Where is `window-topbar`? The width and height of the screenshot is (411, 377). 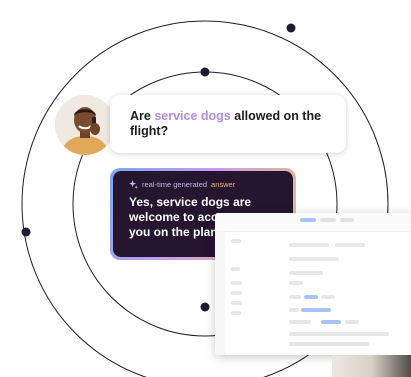
window-topbar is located at coordinates (313, 222).